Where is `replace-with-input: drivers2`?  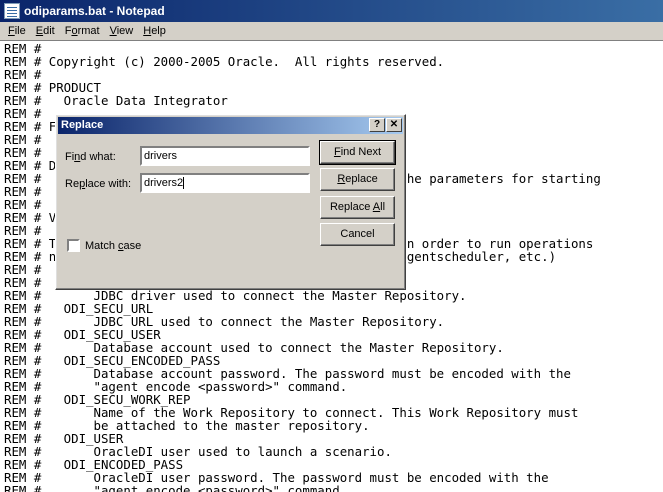 replace-with-input: drivers2 is located at coordinates (225, 183).